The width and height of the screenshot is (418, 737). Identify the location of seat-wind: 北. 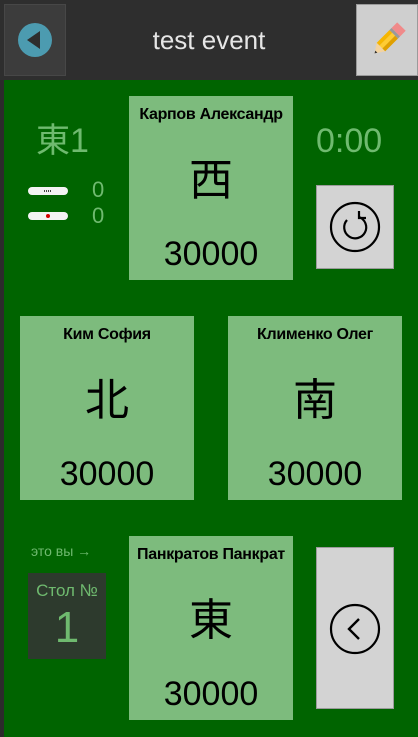
(107, 400).